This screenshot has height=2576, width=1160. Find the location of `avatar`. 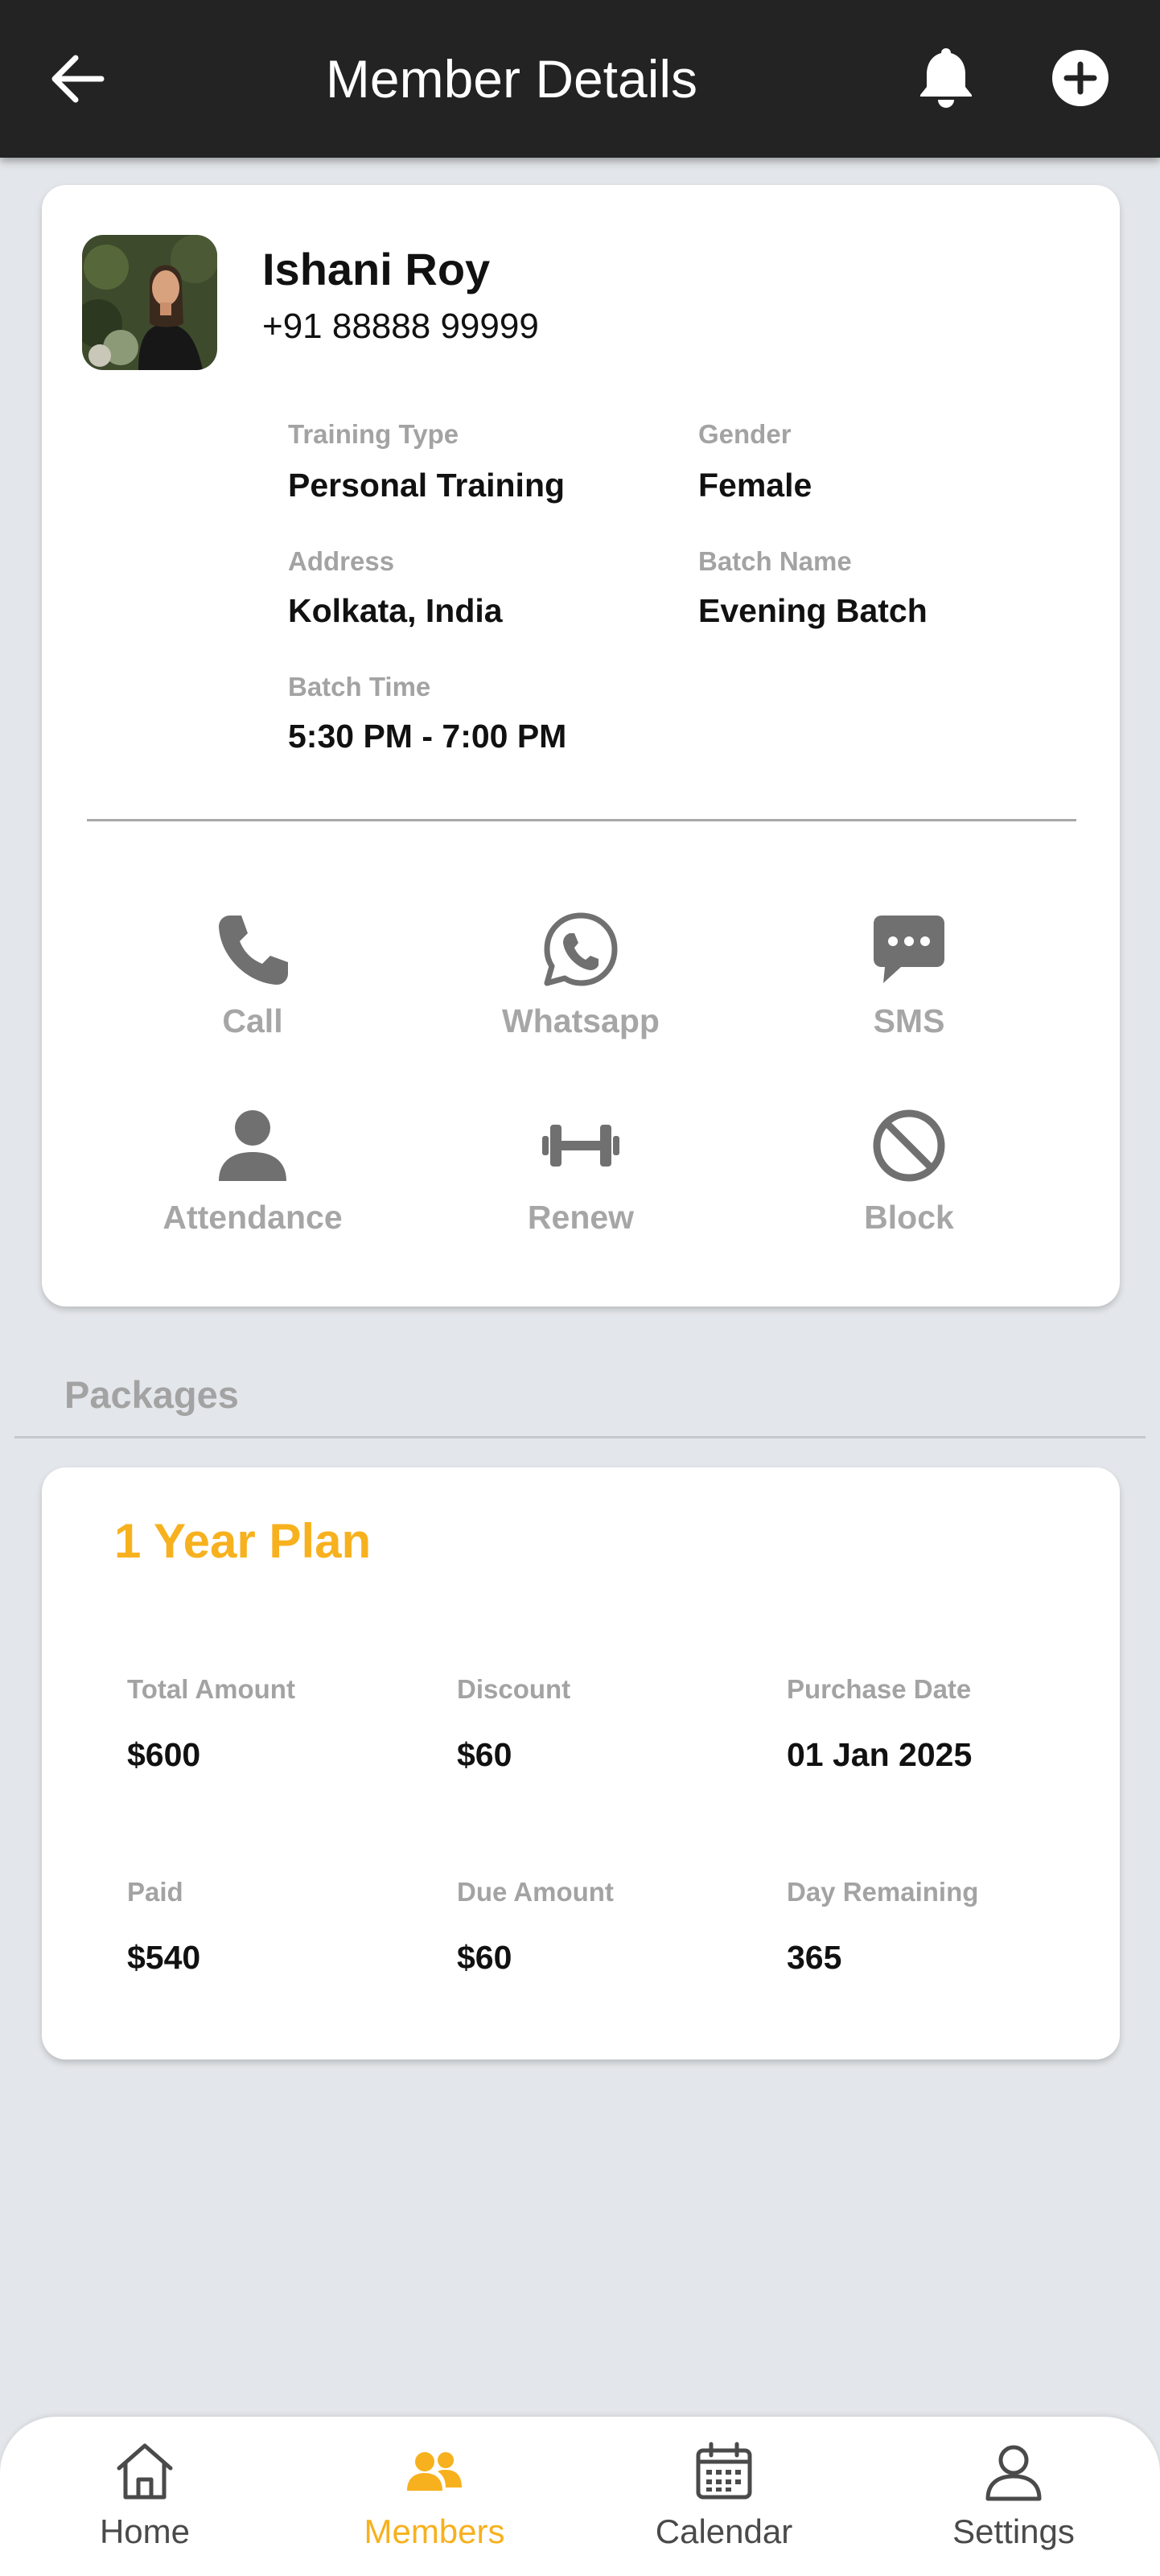

avatar is located at coordinates (149, 302).